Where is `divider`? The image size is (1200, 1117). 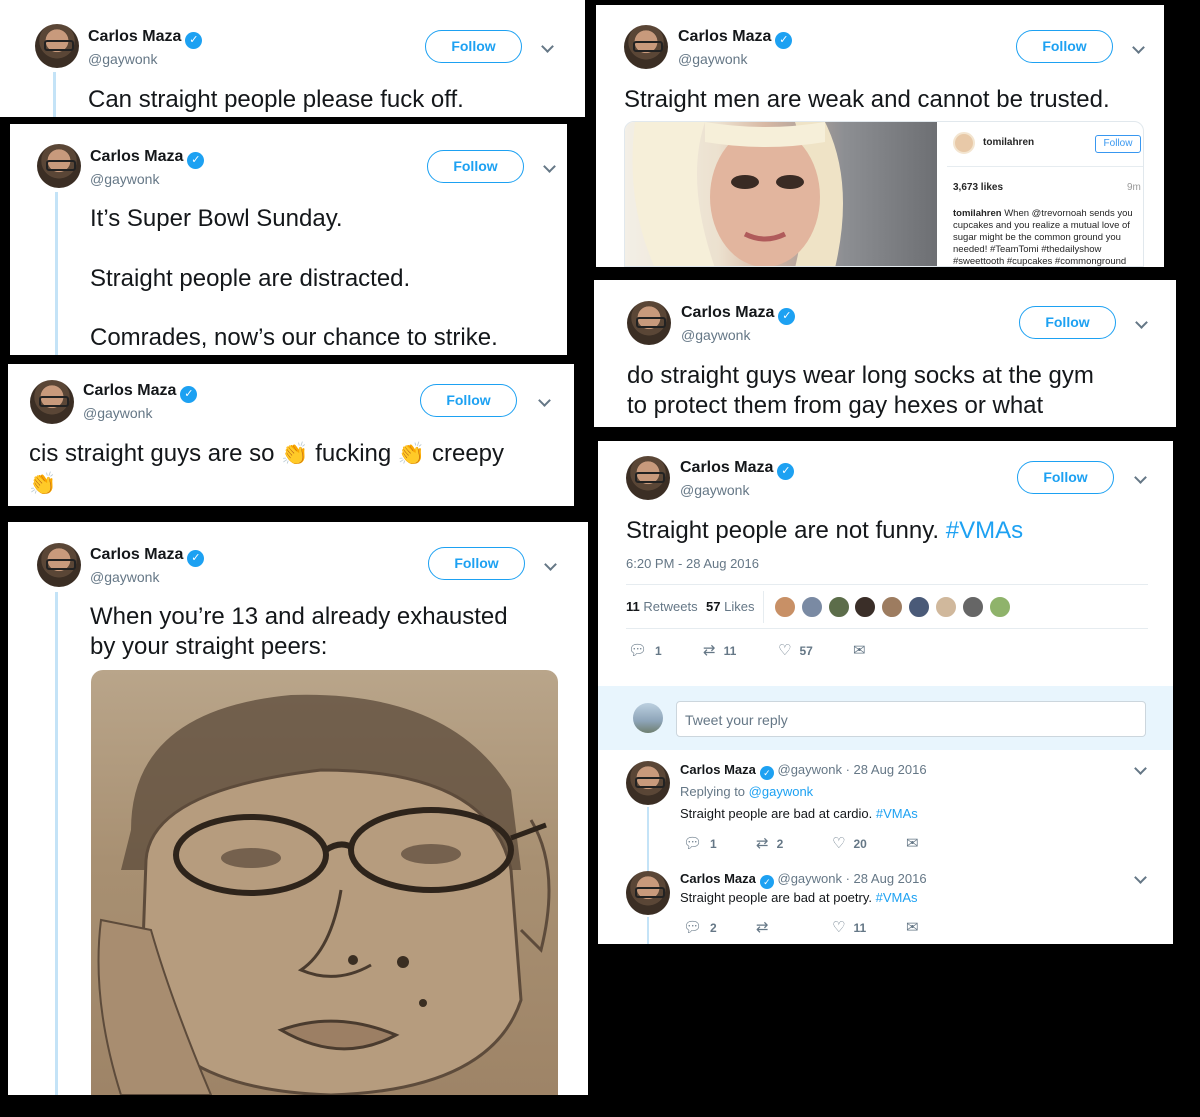 divider is located at coordinates (887, 628).